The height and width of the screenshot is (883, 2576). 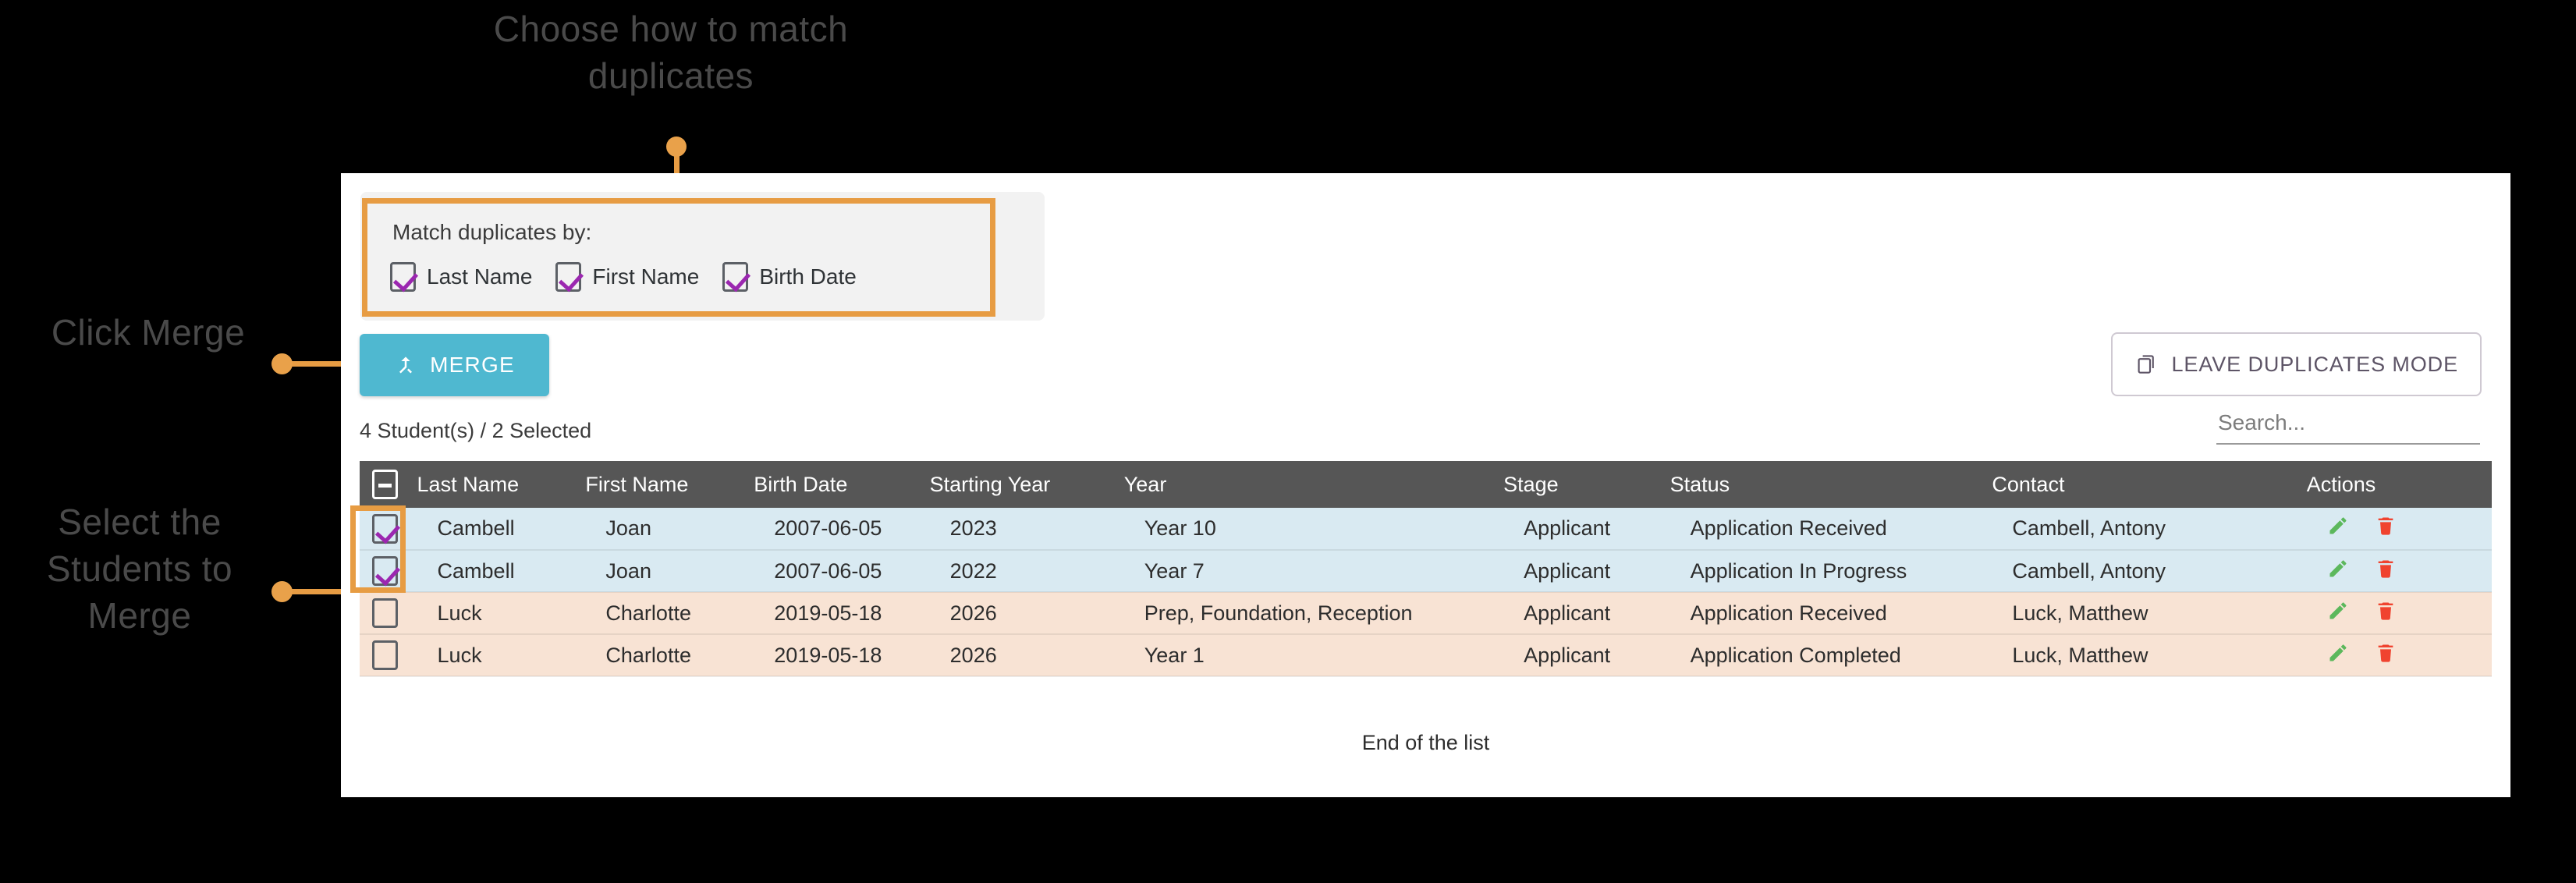 What do you see at coordinates (385, 484) in the screenshot?
I see `select-all-checkbox` at bounding box center [385, 484].